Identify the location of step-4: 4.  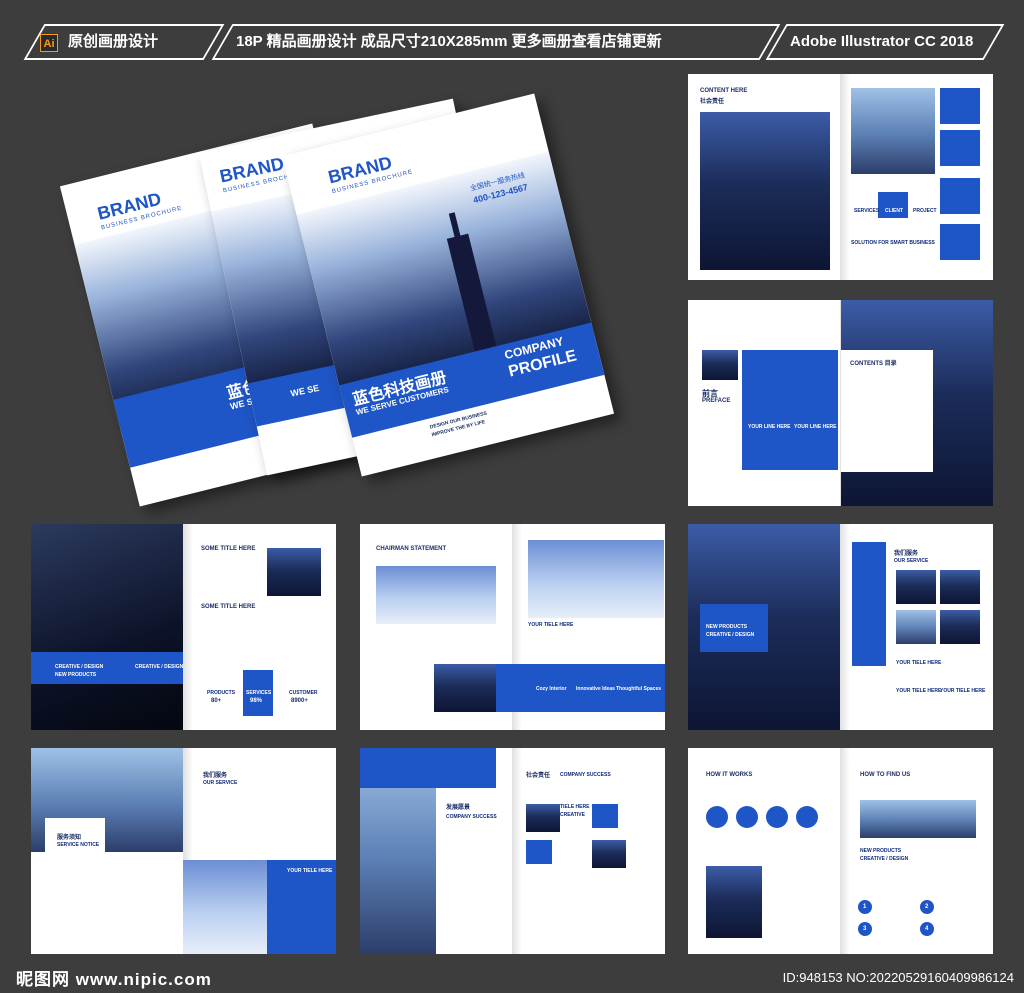
(927, 929).